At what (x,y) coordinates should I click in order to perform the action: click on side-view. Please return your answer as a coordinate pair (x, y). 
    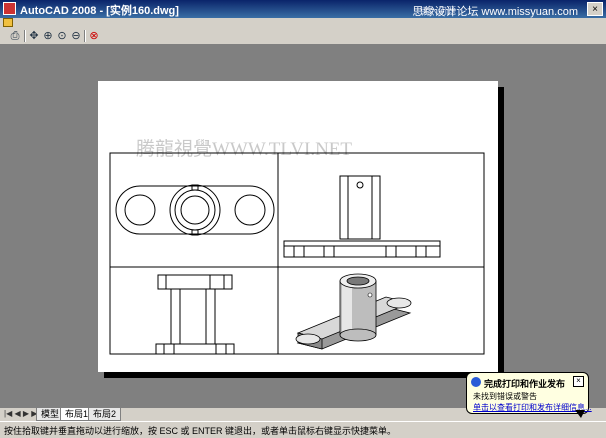
    Looking at the image, I should click on (195, 314).